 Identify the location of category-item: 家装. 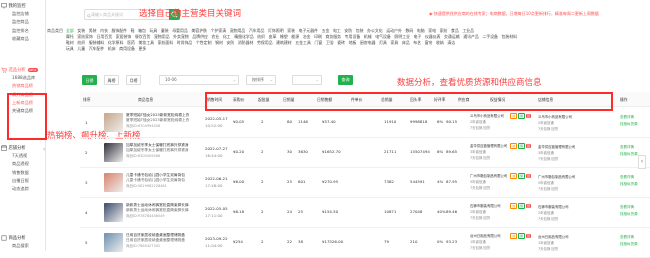
(291, 30).